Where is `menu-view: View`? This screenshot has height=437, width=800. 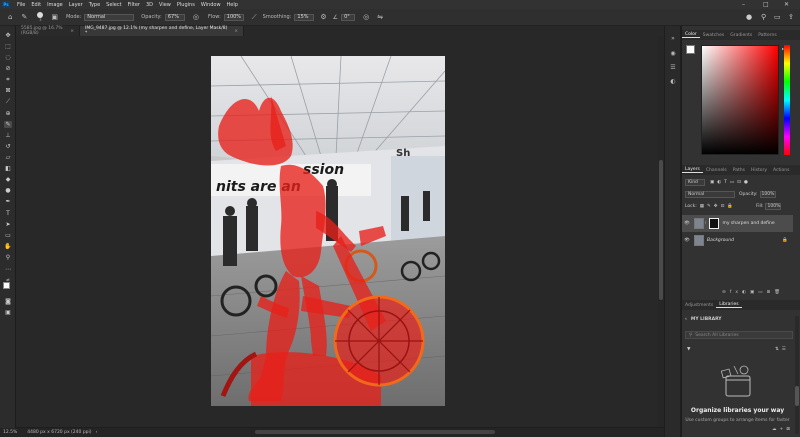 menu-view: View is located at coordinates (165, 5).